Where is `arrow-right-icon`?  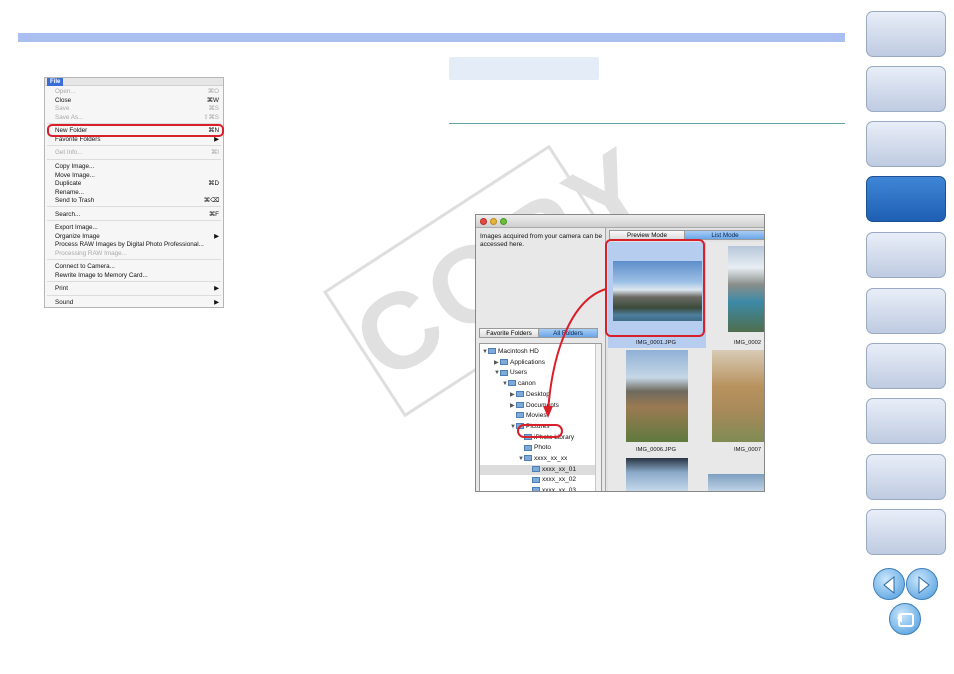
arrow-right-icon is located at coordinates (922, 584).